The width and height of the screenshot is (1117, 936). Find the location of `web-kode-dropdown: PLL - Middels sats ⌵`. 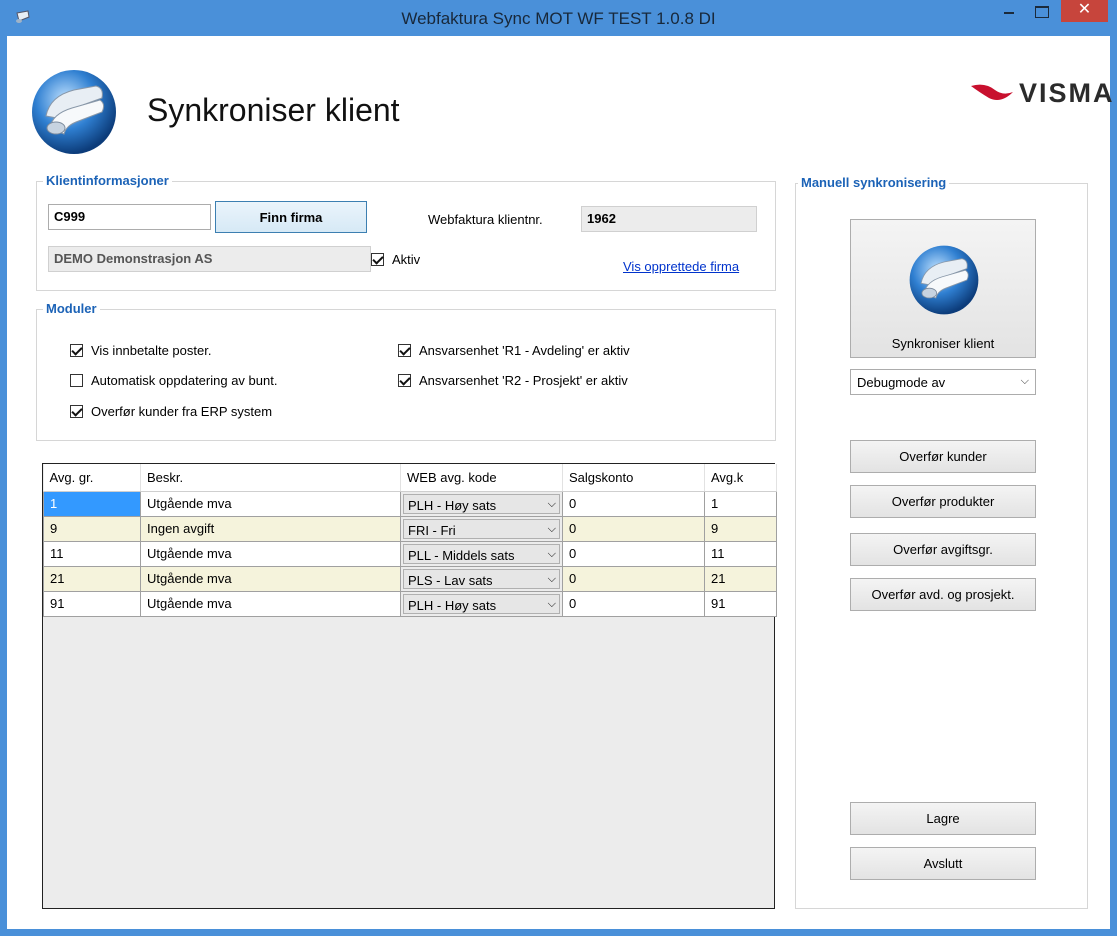

web-kode-dropdown: PLL - Middels sats ⌵ is located at coordinates (481, 553).